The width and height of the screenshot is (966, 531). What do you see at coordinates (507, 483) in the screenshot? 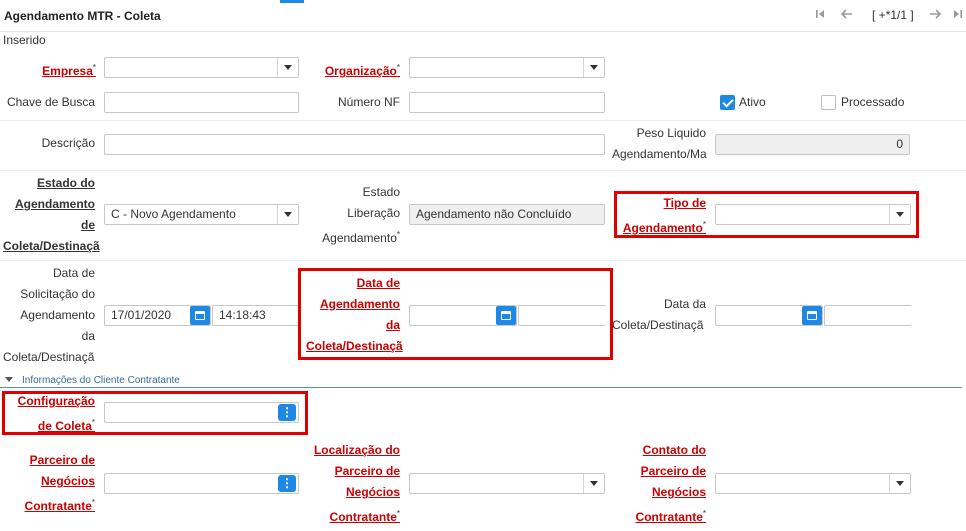
I see `localizacao-select` at bounding box center [507, 483].